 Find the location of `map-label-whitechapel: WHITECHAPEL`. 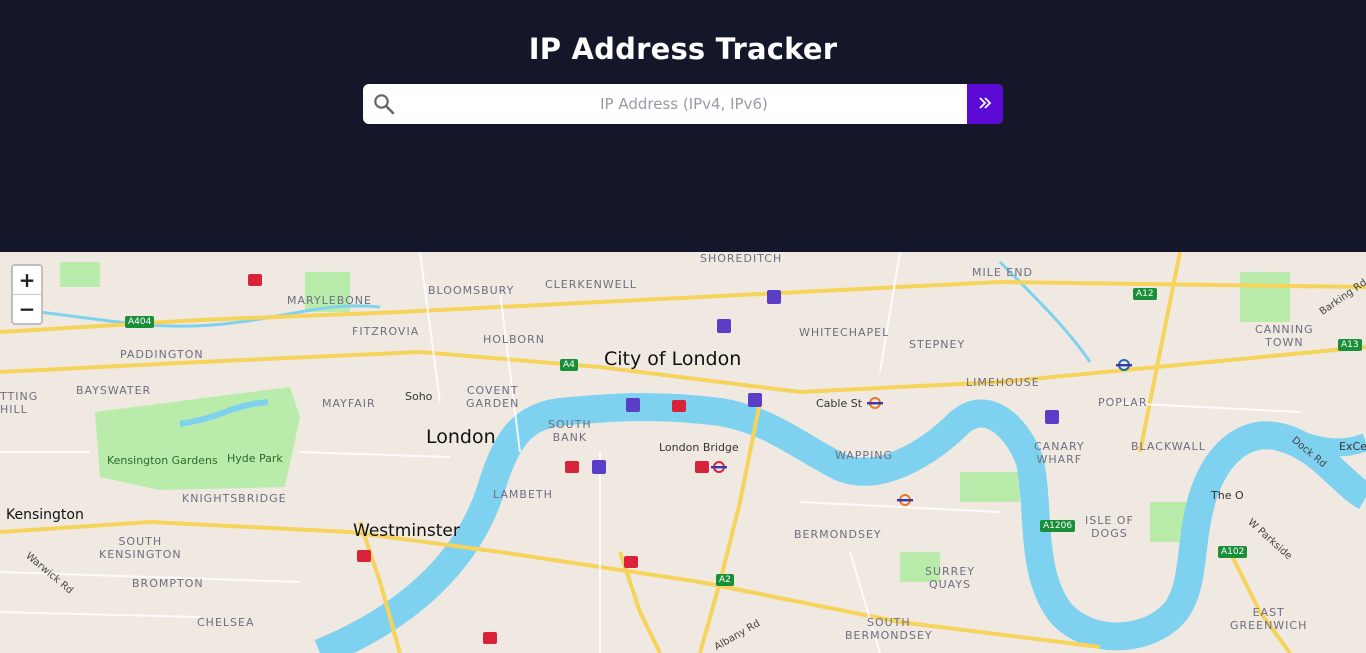

map-label-whitechapel: WHITECHAPEL is located at coordinates (844, 332).